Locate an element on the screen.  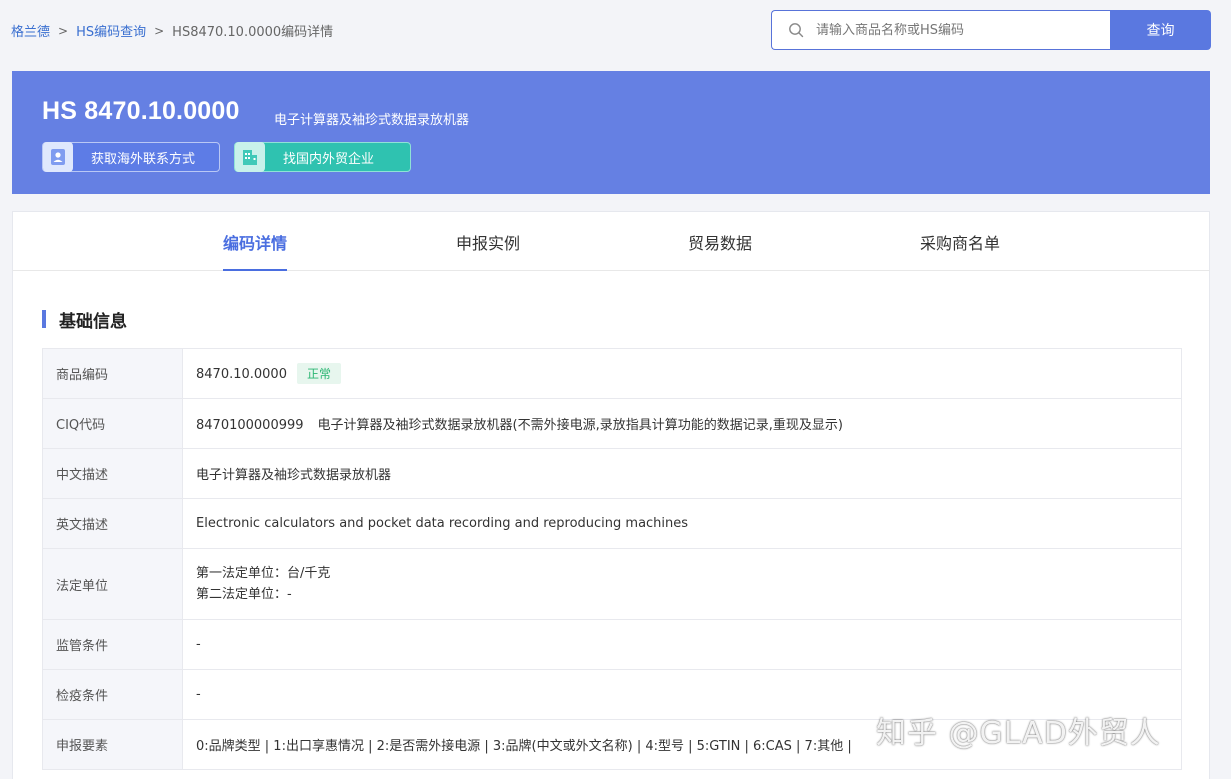
ciq-code: 8470100000999 is located at coordinates (250, 425).